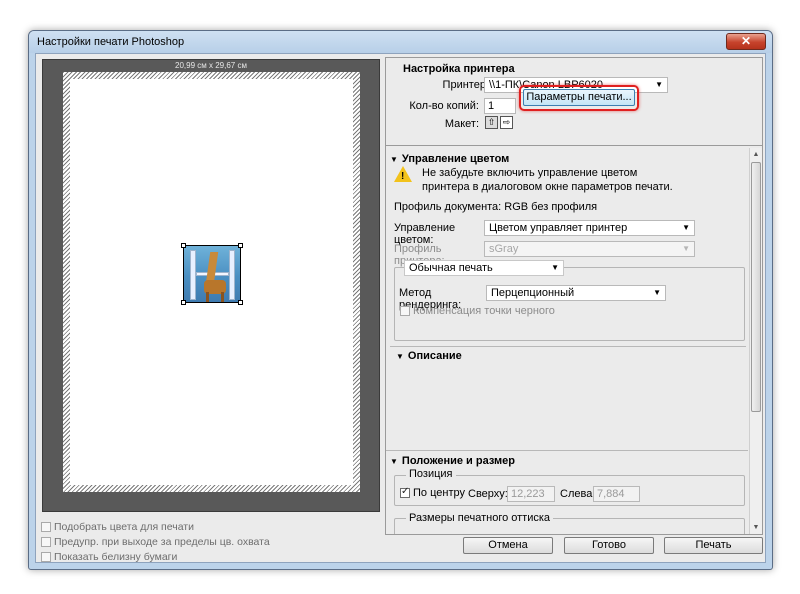  What do you see at coordinates (496, 207) in the screenshot?
I see `document-profile: Профиль документа: RGB без профиля` at bounding box center [496, 207].